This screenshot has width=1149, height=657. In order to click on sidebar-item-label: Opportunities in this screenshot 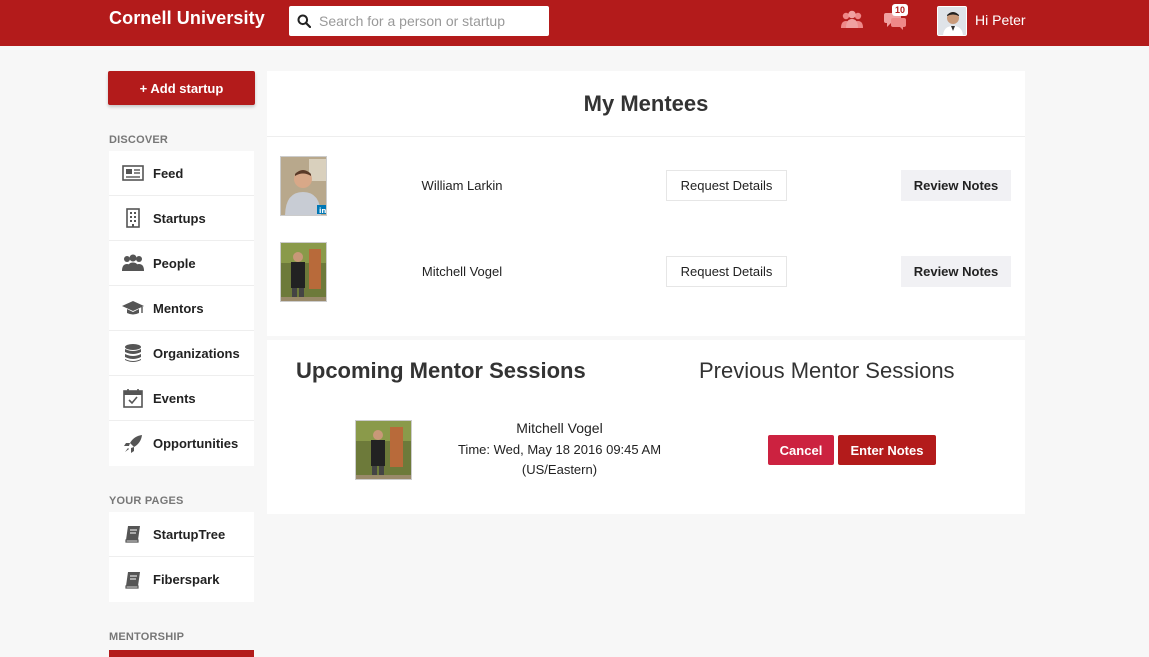, I will do `click(196, 443)`.